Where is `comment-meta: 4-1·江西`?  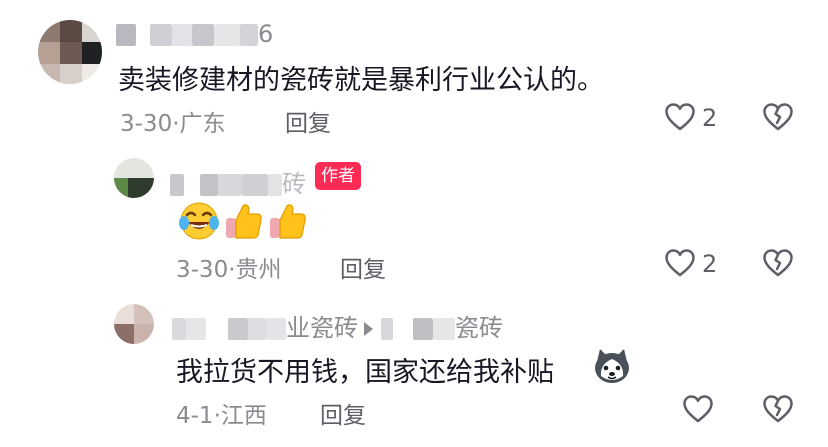
comment-meta: 4-1·江西 is located at coordinates (221, 416).